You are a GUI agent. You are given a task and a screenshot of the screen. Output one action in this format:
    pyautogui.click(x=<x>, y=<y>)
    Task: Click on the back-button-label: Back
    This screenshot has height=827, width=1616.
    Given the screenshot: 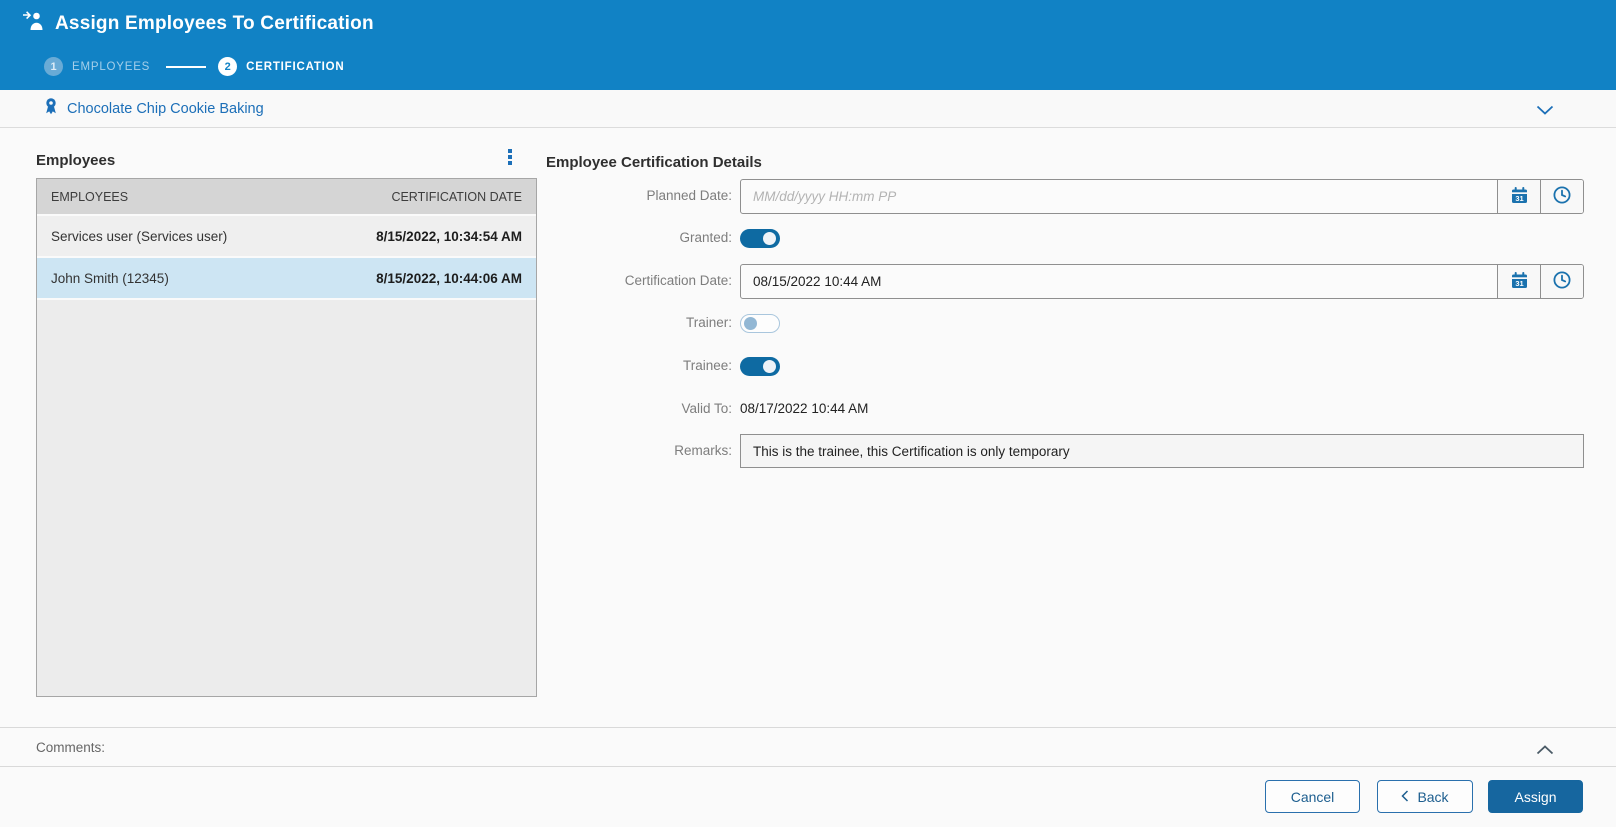 What is the action you would take?
    pyautogui.click(x=1433, y=796)
    